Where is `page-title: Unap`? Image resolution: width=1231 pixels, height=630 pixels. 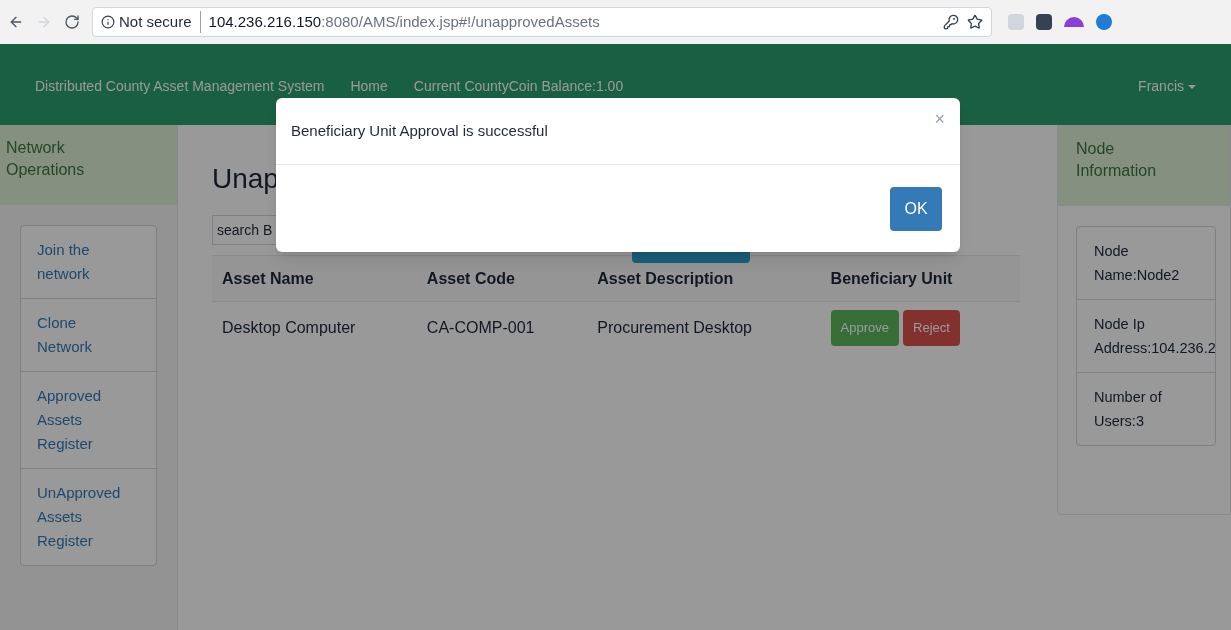 page-title: Unap is located at coordinates (246, 179).